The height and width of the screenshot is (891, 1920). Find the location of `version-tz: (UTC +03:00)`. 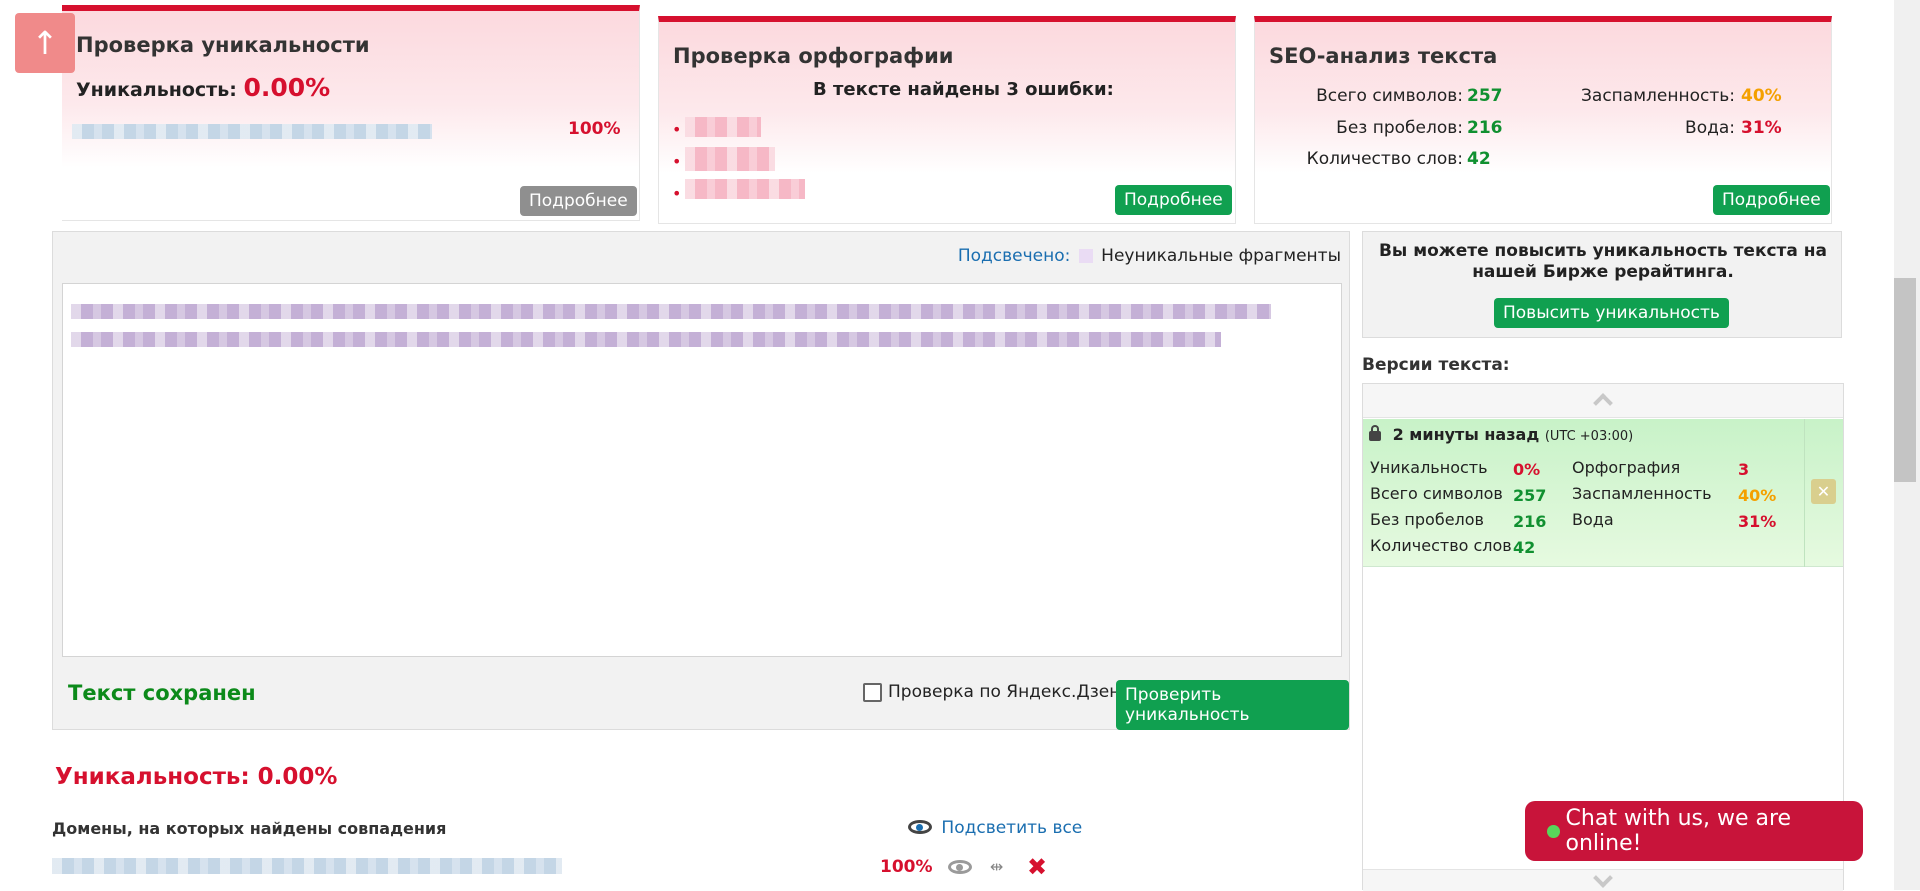

version-tz: (UTC +03:00) is located at coordinates (1589, 436).